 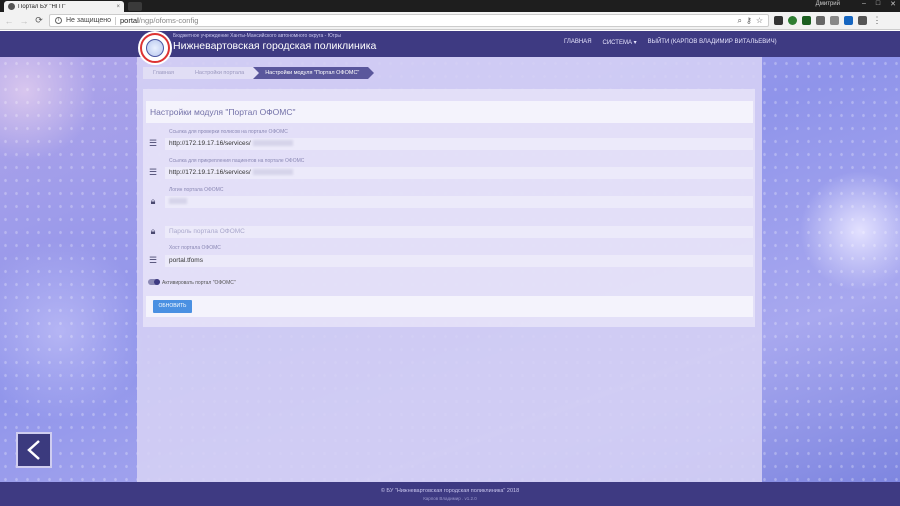 What do you see at coordinates (88, 20) in the screenshot?
I see `security-status: Не защищено` at bounding box center [88, 20].